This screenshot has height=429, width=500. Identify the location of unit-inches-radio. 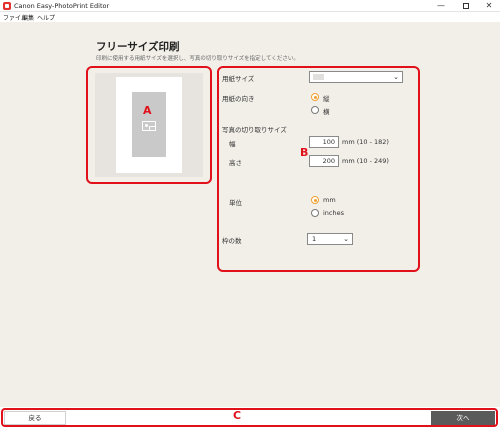
(315, 213).